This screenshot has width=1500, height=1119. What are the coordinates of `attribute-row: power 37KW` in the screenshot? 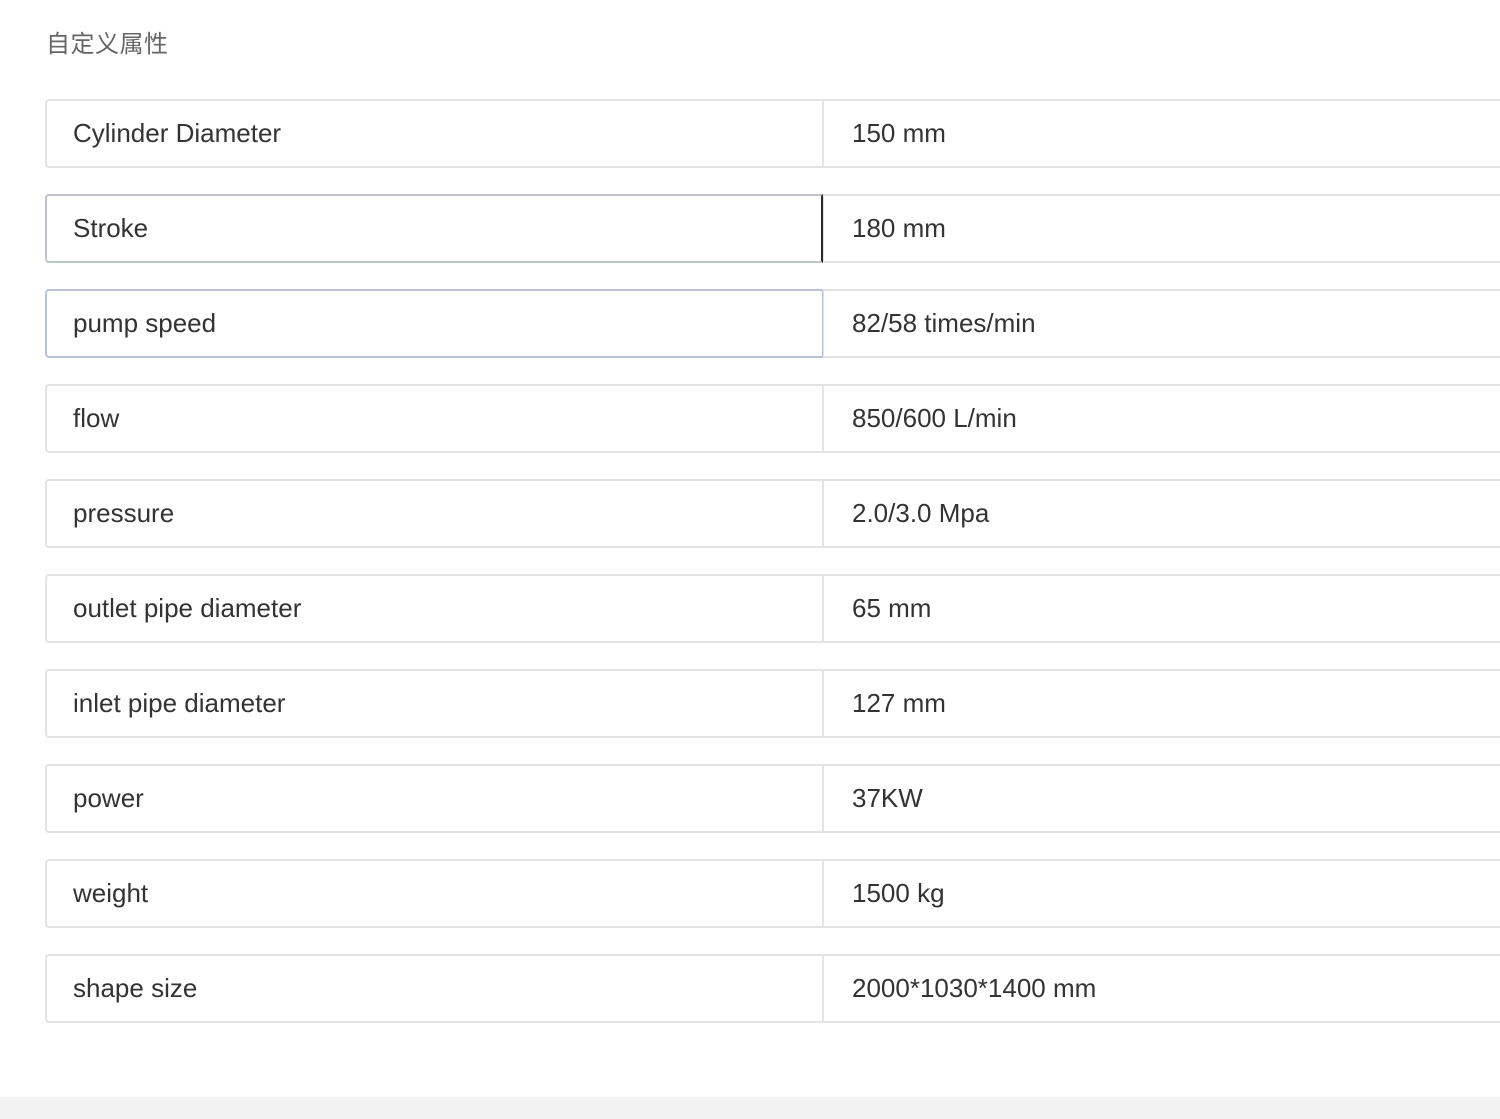 It's located at (772, 798).